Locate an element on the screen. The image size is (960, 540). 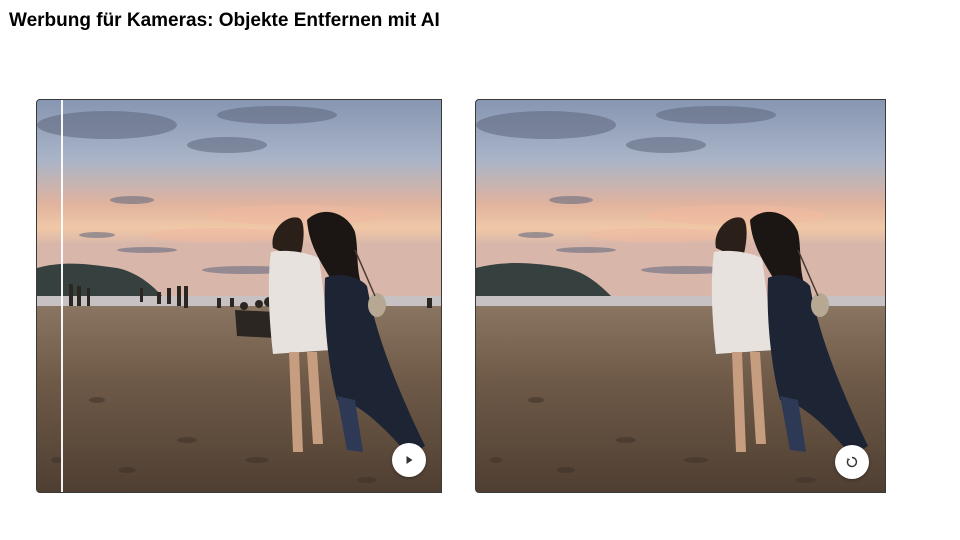
play-button is located at coordinates (409, 460).